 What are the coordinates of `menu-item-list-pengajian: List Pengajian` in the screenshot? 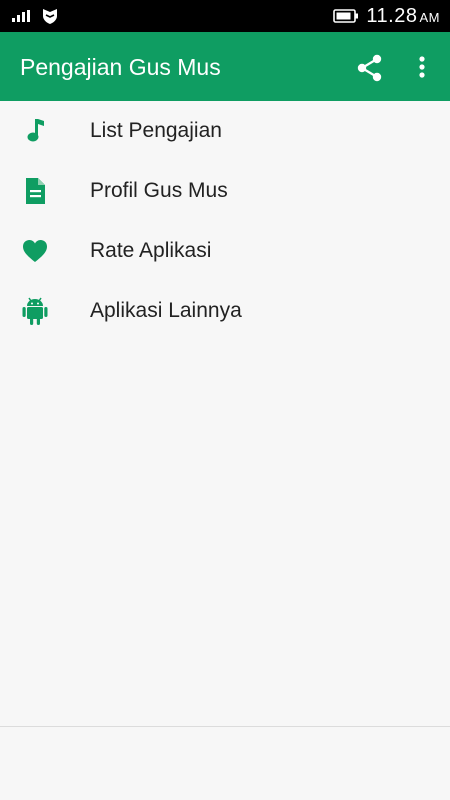 It's located at (225, 131).